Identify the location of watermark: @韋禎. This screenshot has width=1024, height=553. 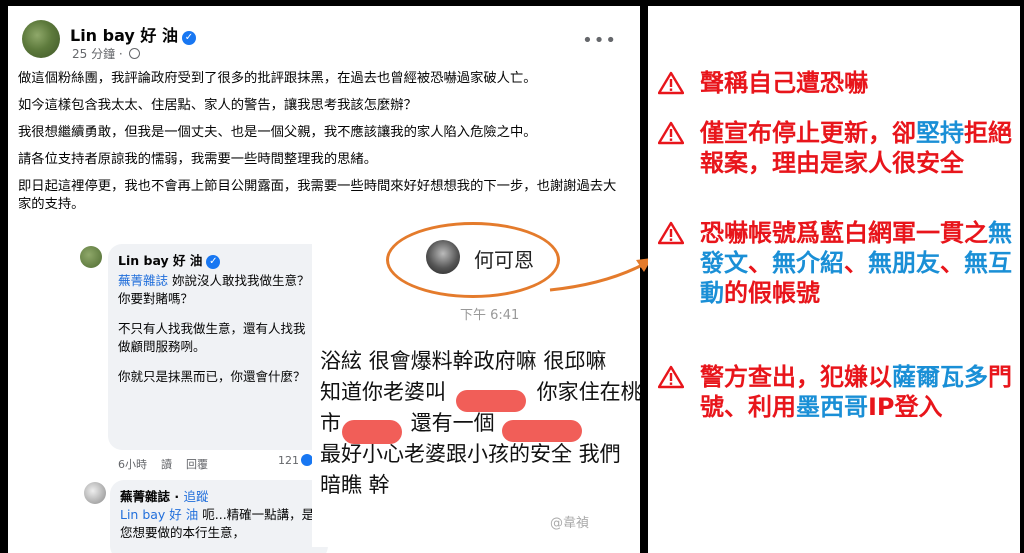
(570, 523).